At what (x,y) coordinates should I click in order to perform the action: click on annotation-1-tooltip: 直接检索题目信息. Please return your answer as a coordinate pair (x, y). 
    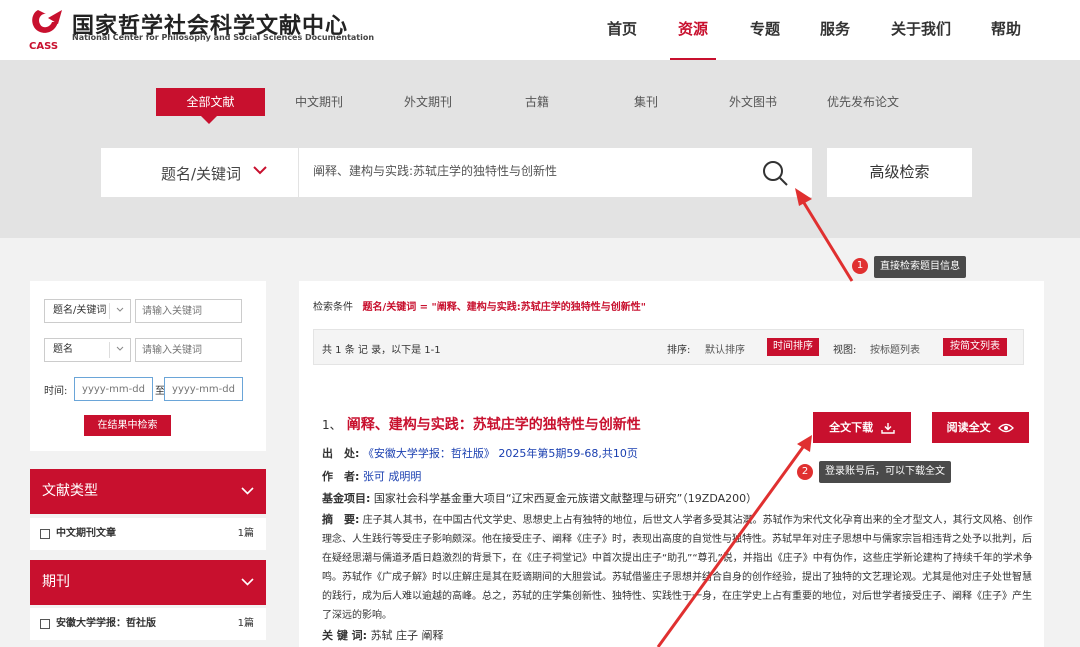
    Looking at the image, I should click on (920, 267).